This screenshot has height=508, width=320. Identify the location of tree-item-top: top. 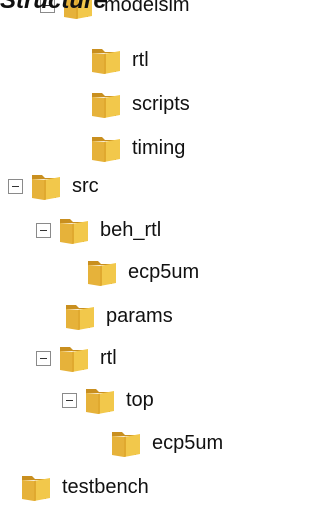
(108, 400).